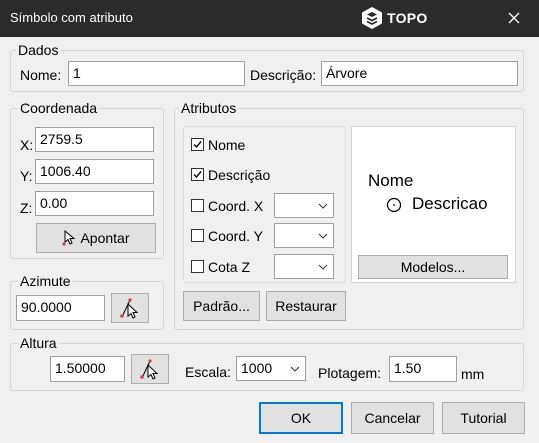 Image resolution: width=539 pixels, height=443 pixels. What do you see at coordinates (407, 18) in the screenshot?
I see `brand-name: TOPO` at bounding box center [407, 18].